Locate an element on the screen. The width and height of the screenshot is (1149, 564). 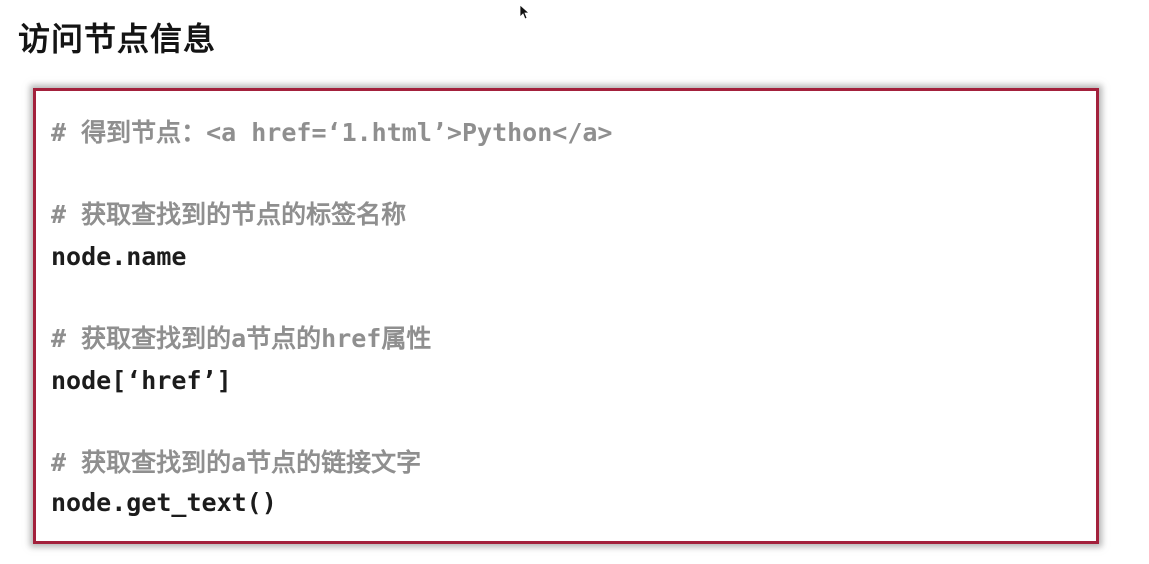
code-comment-line: # 获取查找到的节点的标签名称 is located at coordinates (229, 214).